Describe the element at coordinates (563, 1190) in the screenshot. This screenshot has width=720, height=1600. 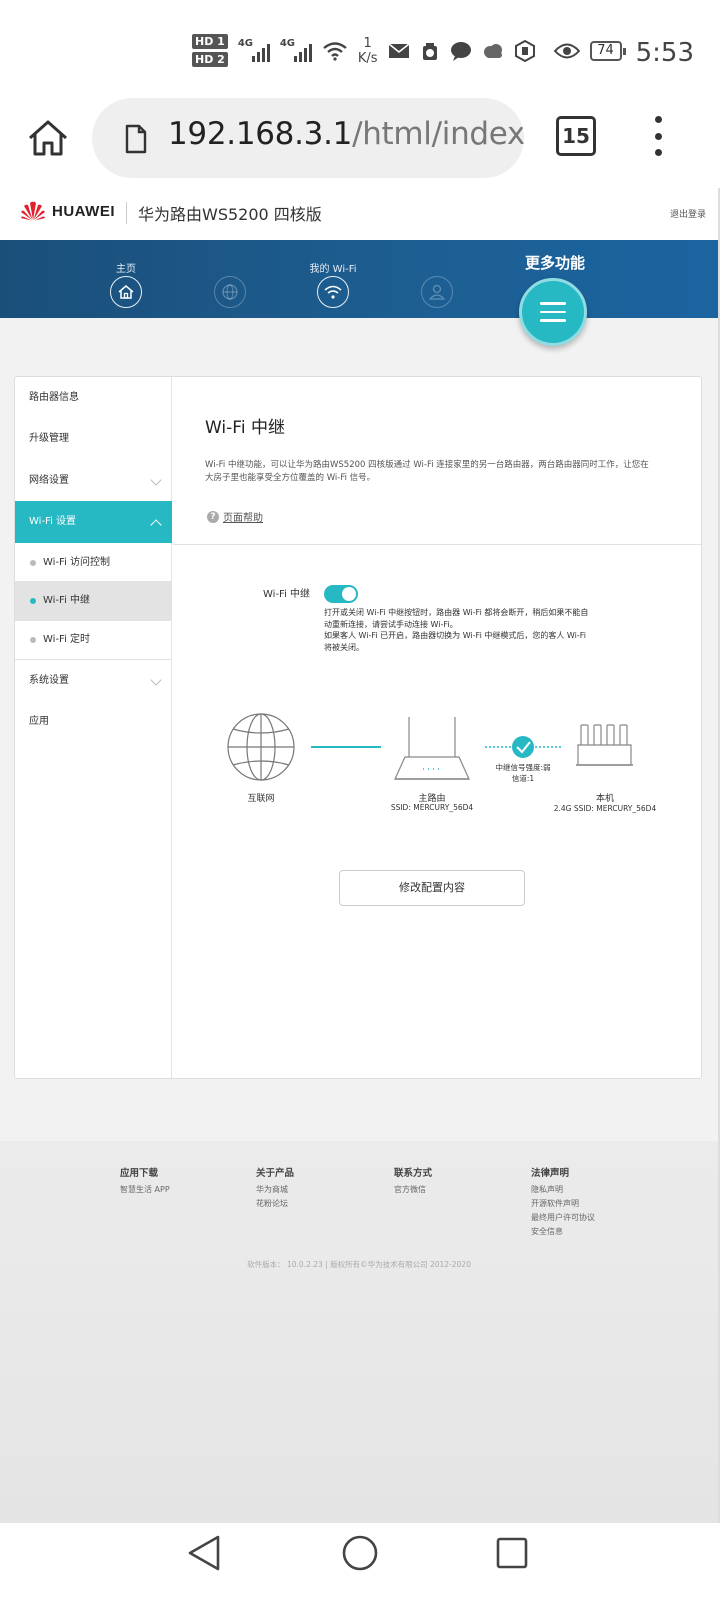
I see `footer-link: 隐私声明` at that location.